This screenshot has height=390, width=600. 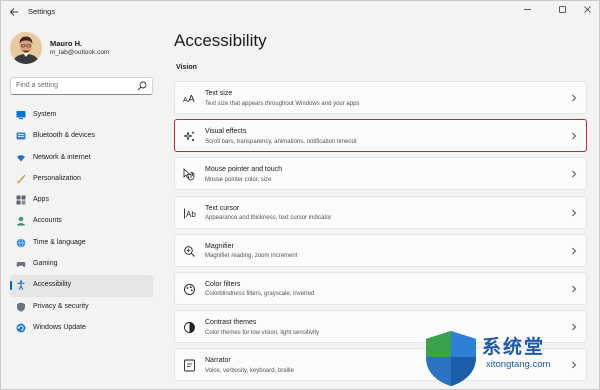 What do you see at coordinates (514, 347) in the screenshot?
I see `watermark-text: 系统堂` at bounding box center [514, 347].